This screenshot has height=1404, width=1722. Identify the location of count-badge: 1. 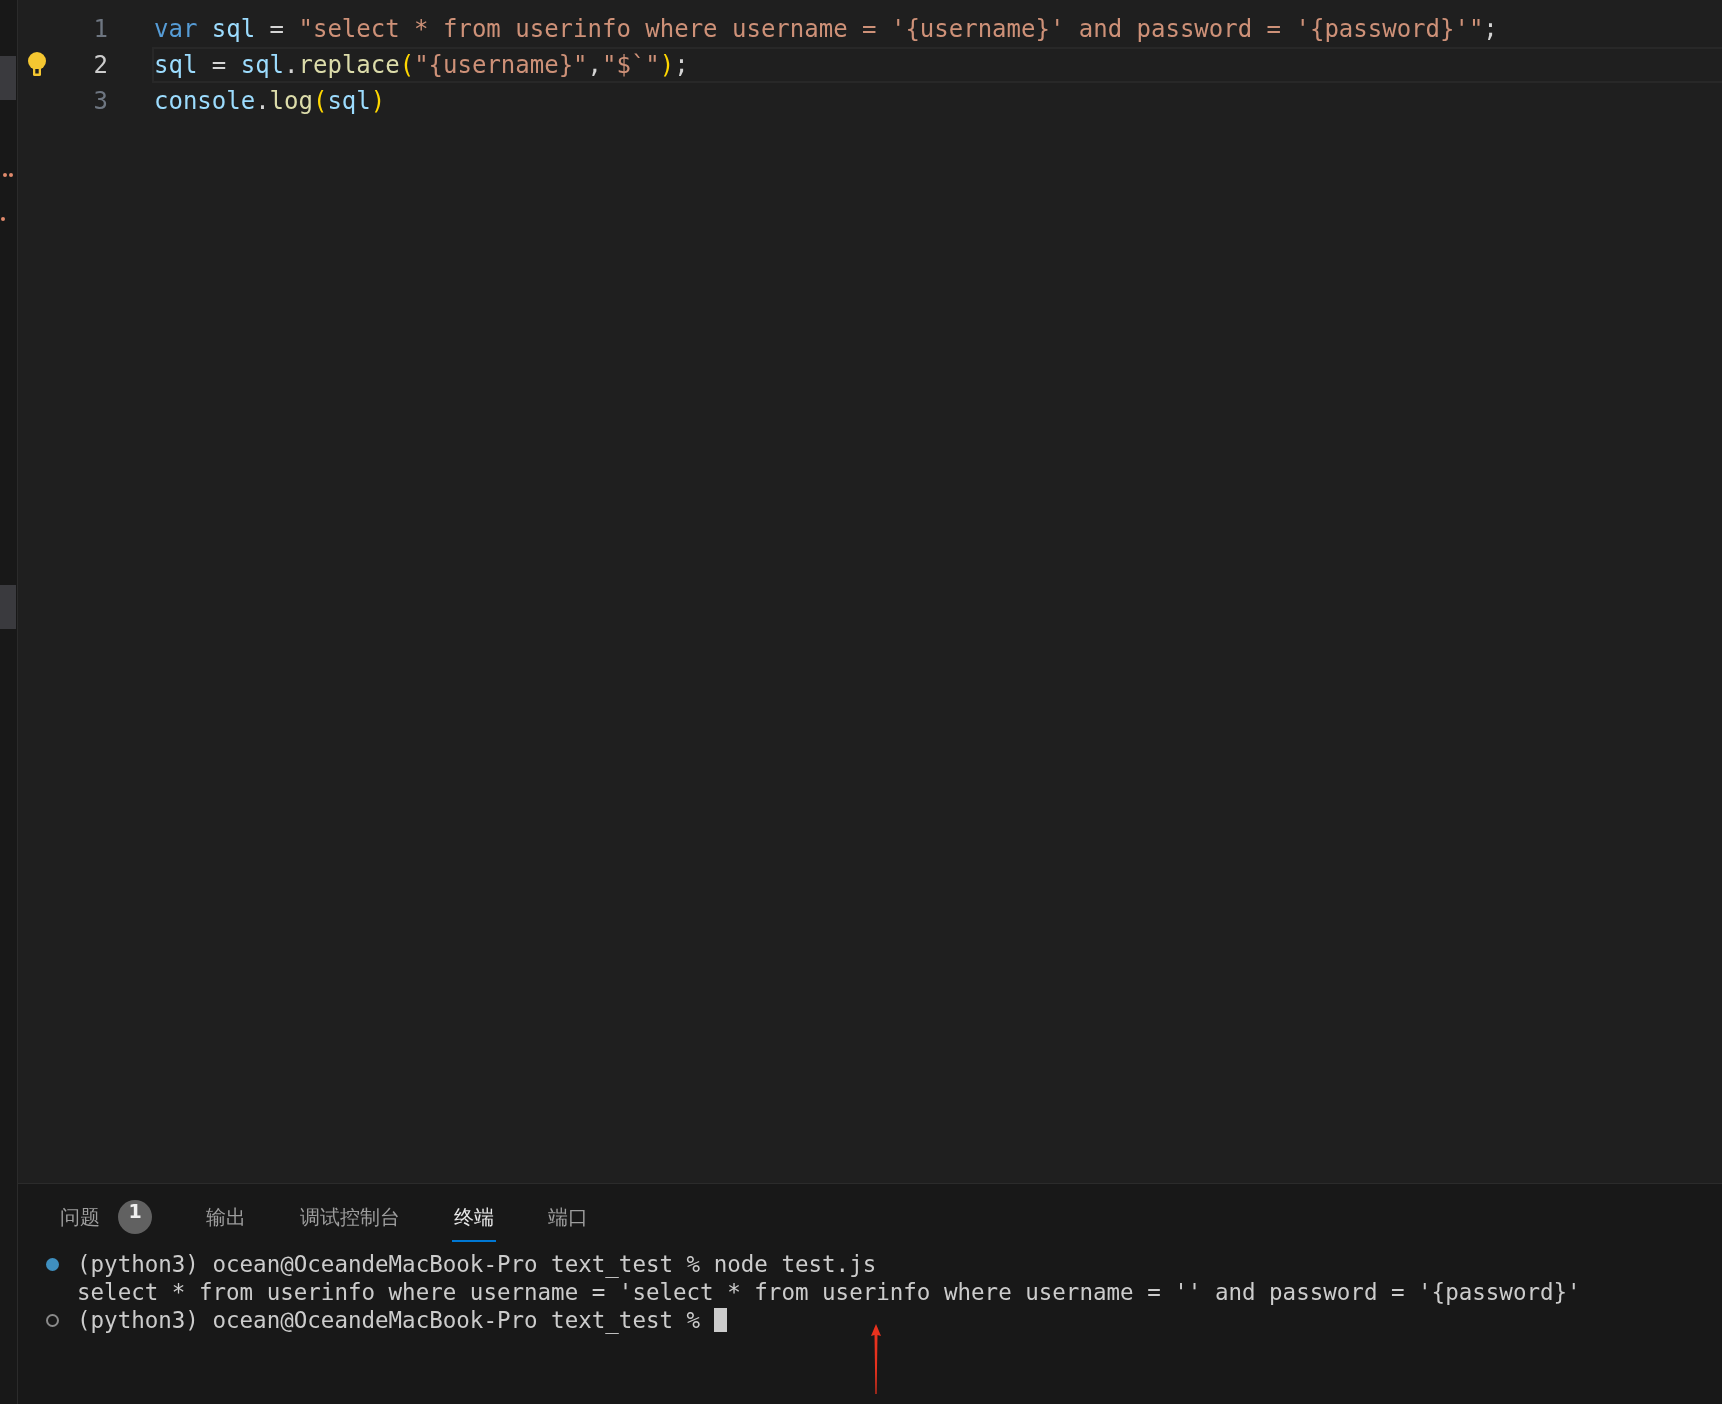
(135, 1217).